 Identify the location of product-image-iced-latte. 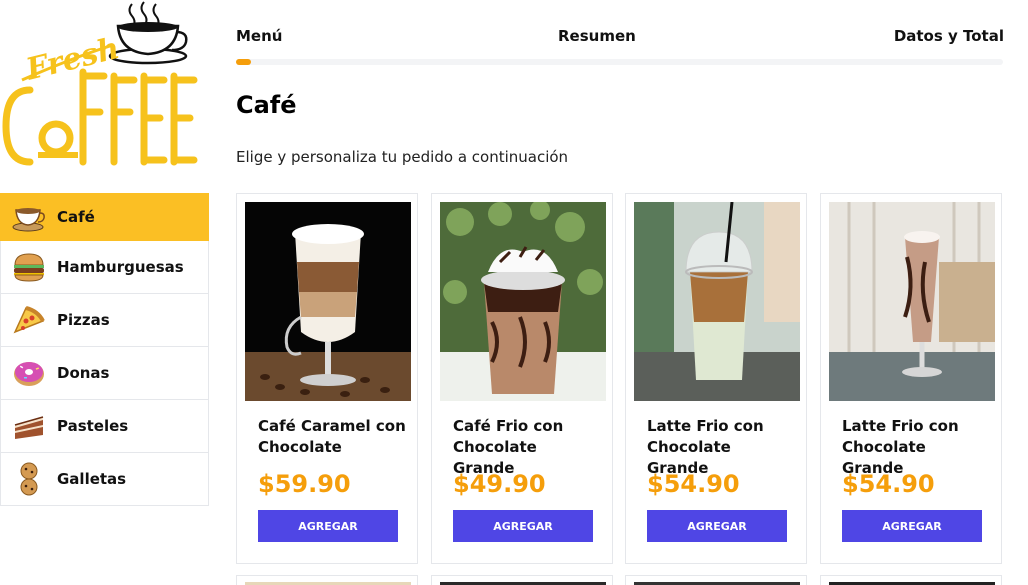
(717, 301).